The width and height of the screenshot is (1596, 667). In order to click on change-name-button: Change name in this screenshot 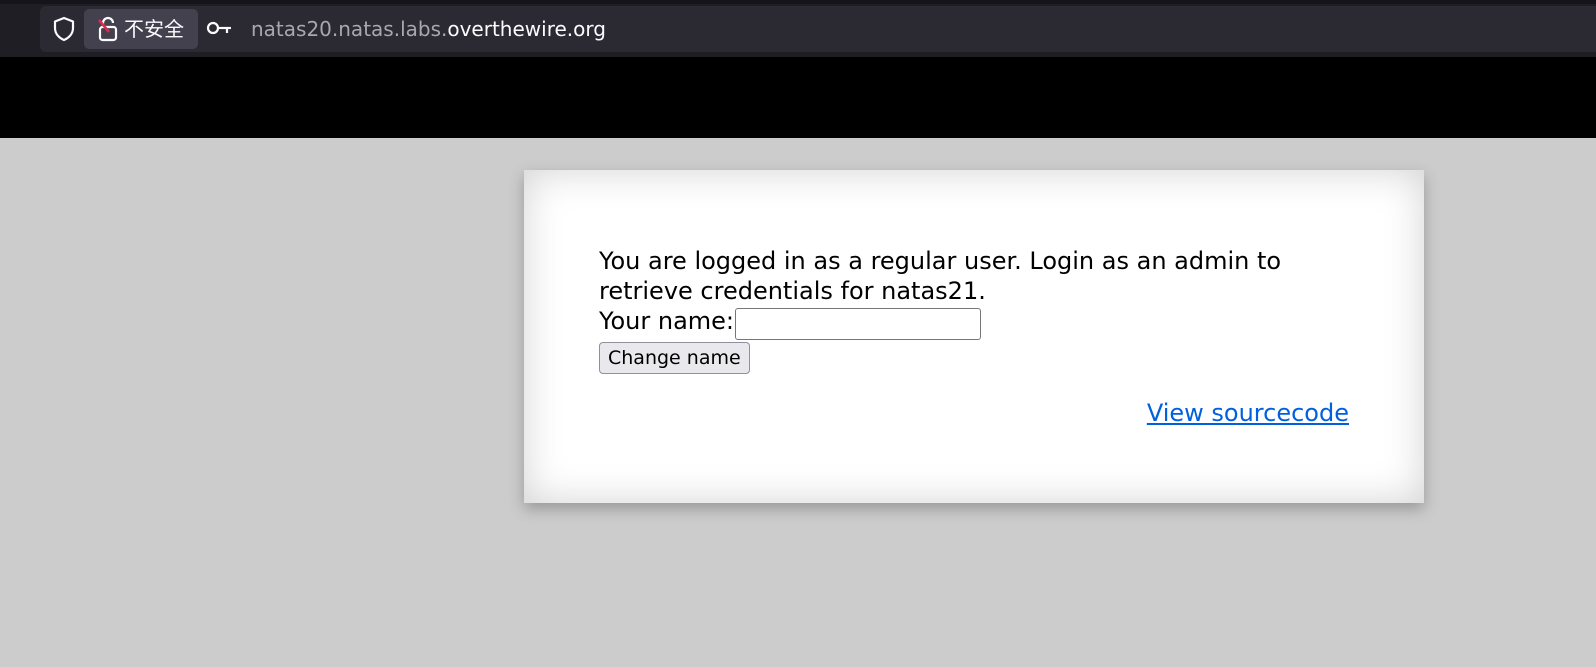, I will do `click(674, 358)`.